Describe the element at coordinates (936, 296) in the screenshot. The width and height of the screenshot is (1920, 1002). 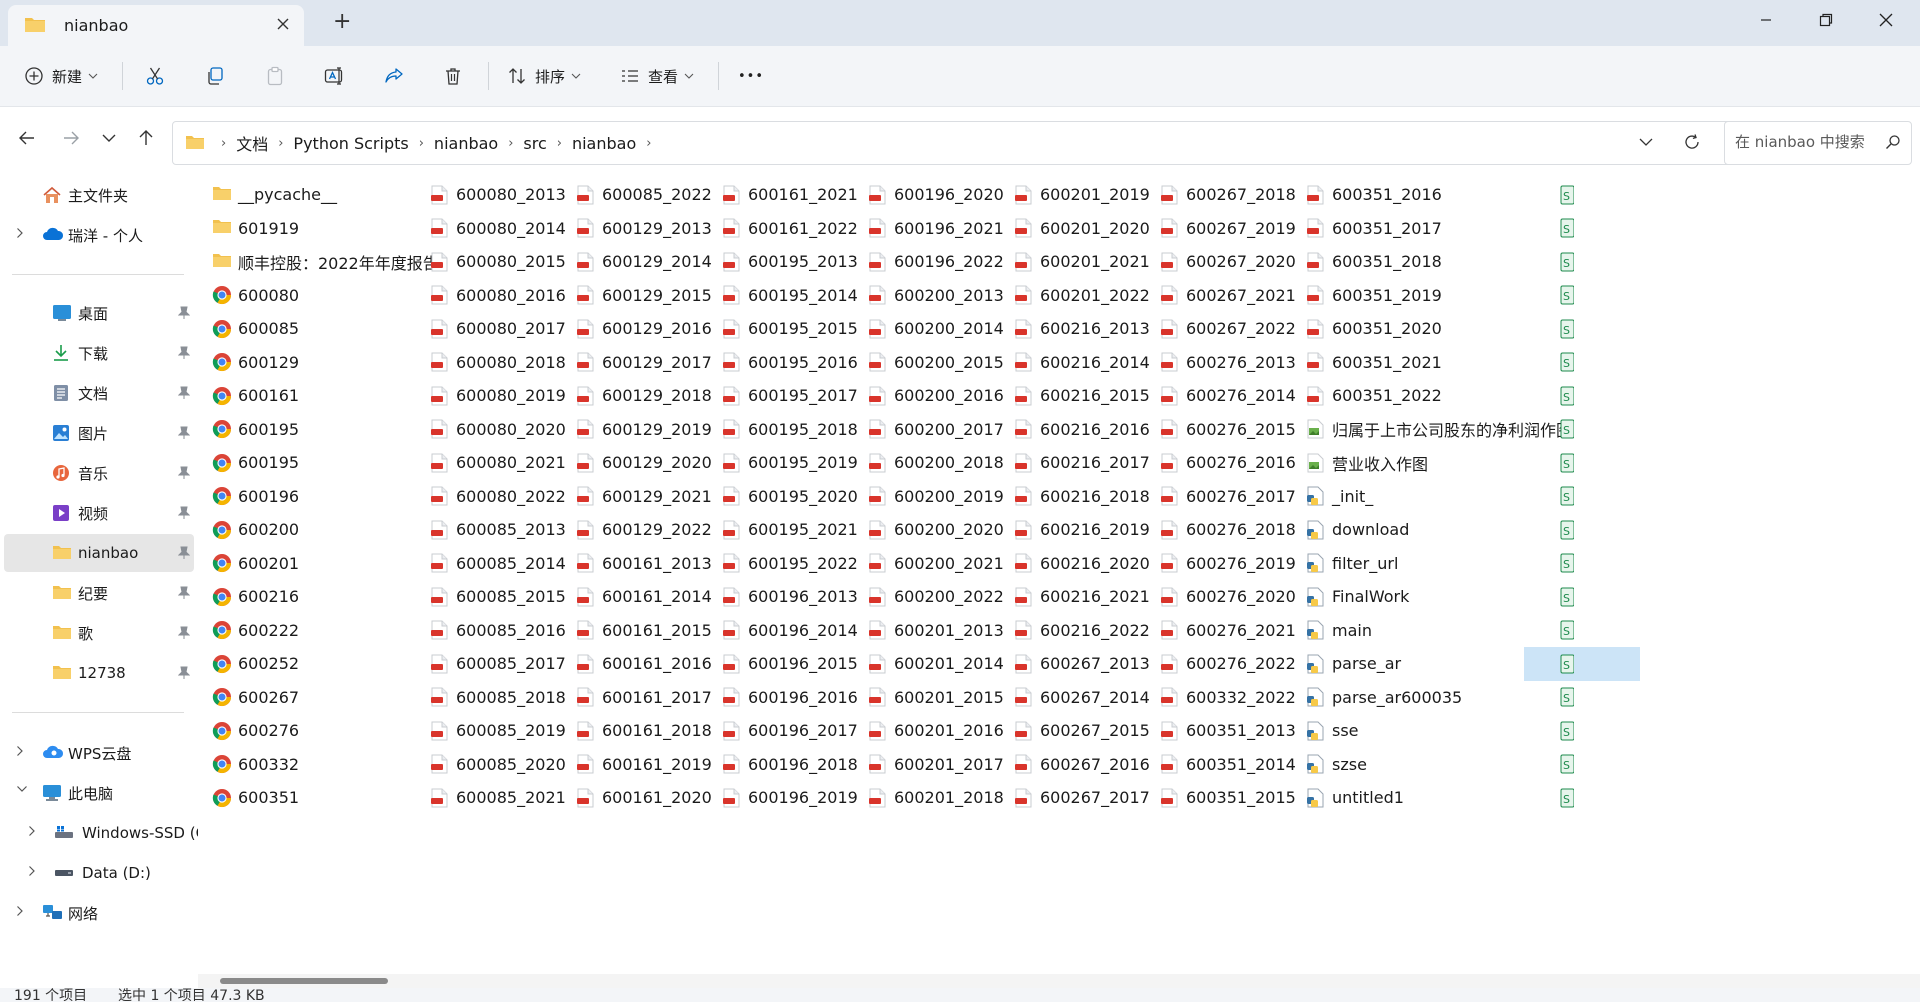
I see `file-item: 600200_2013` at that location.